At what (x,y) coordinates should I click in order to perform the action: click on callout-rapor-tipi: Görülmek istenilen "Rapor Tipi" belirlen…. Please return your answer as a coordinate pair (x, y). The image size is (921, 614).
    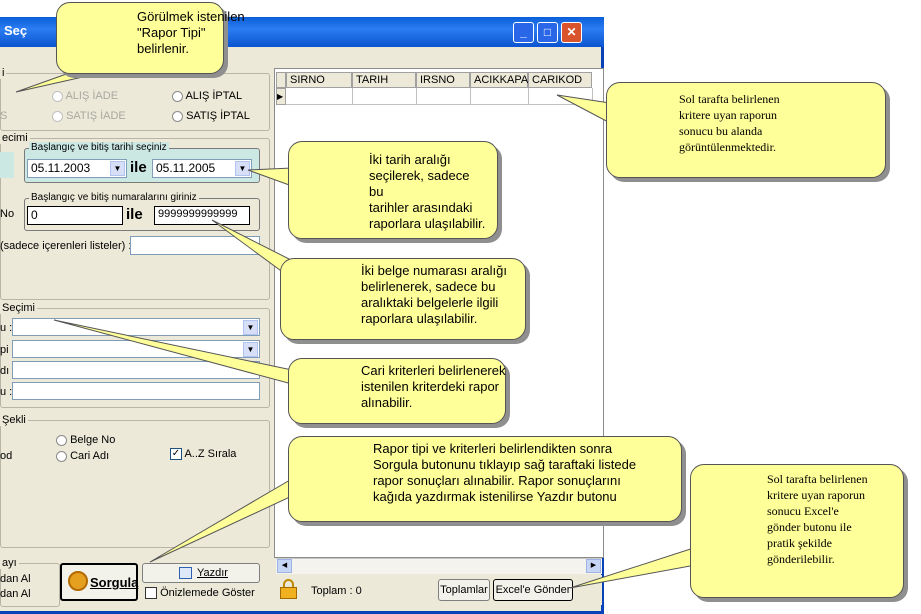
    Looking at the image, I should click on (150, 38).